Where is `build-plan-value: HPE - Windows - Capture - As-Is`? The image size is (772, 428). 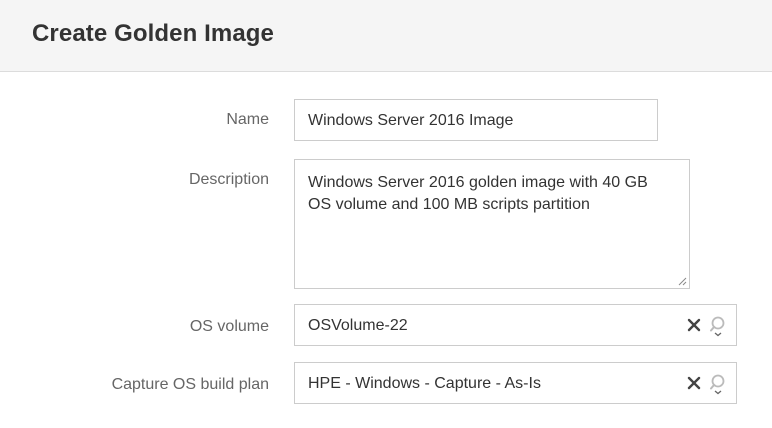 build-plan-value: HPE - Windows - Capture - As-Is is located at coordinates (424, 383).